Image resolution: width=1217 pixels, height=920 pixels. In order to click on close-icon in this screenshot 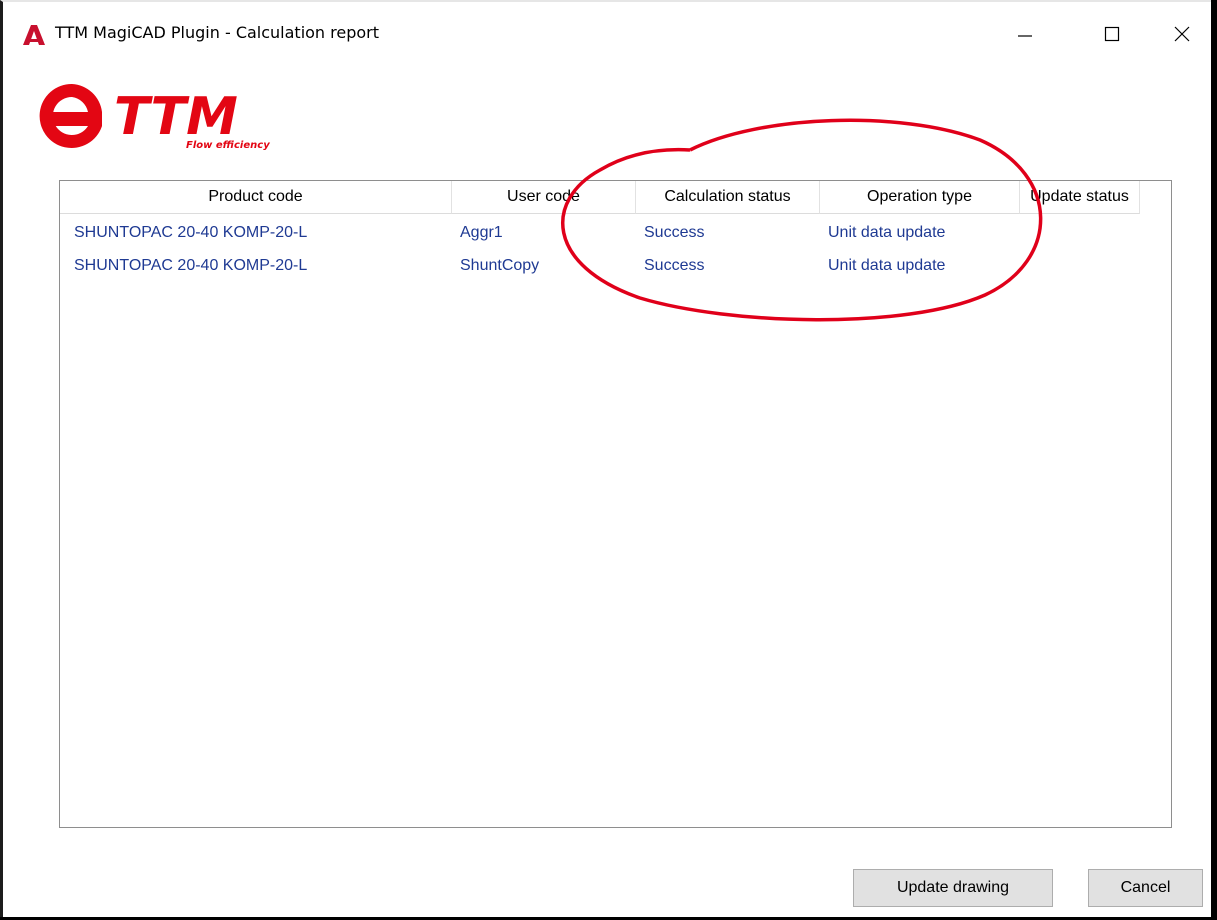, I will do `click(1182, 34)`.